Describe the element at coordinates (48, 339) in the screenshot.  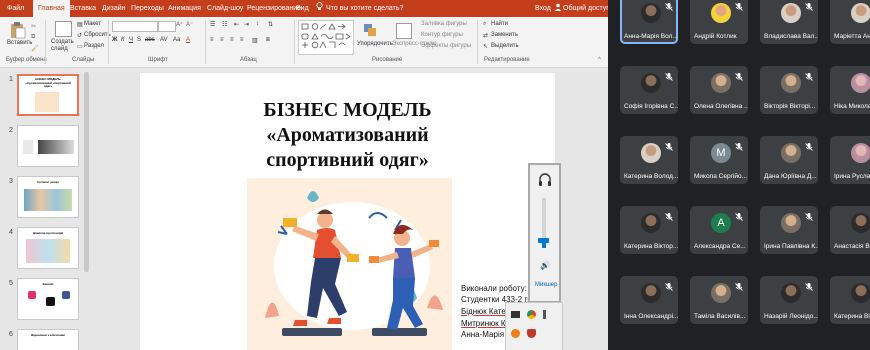
I see `slide-thumbnail-6: Відносини з клієнтами` at that location.